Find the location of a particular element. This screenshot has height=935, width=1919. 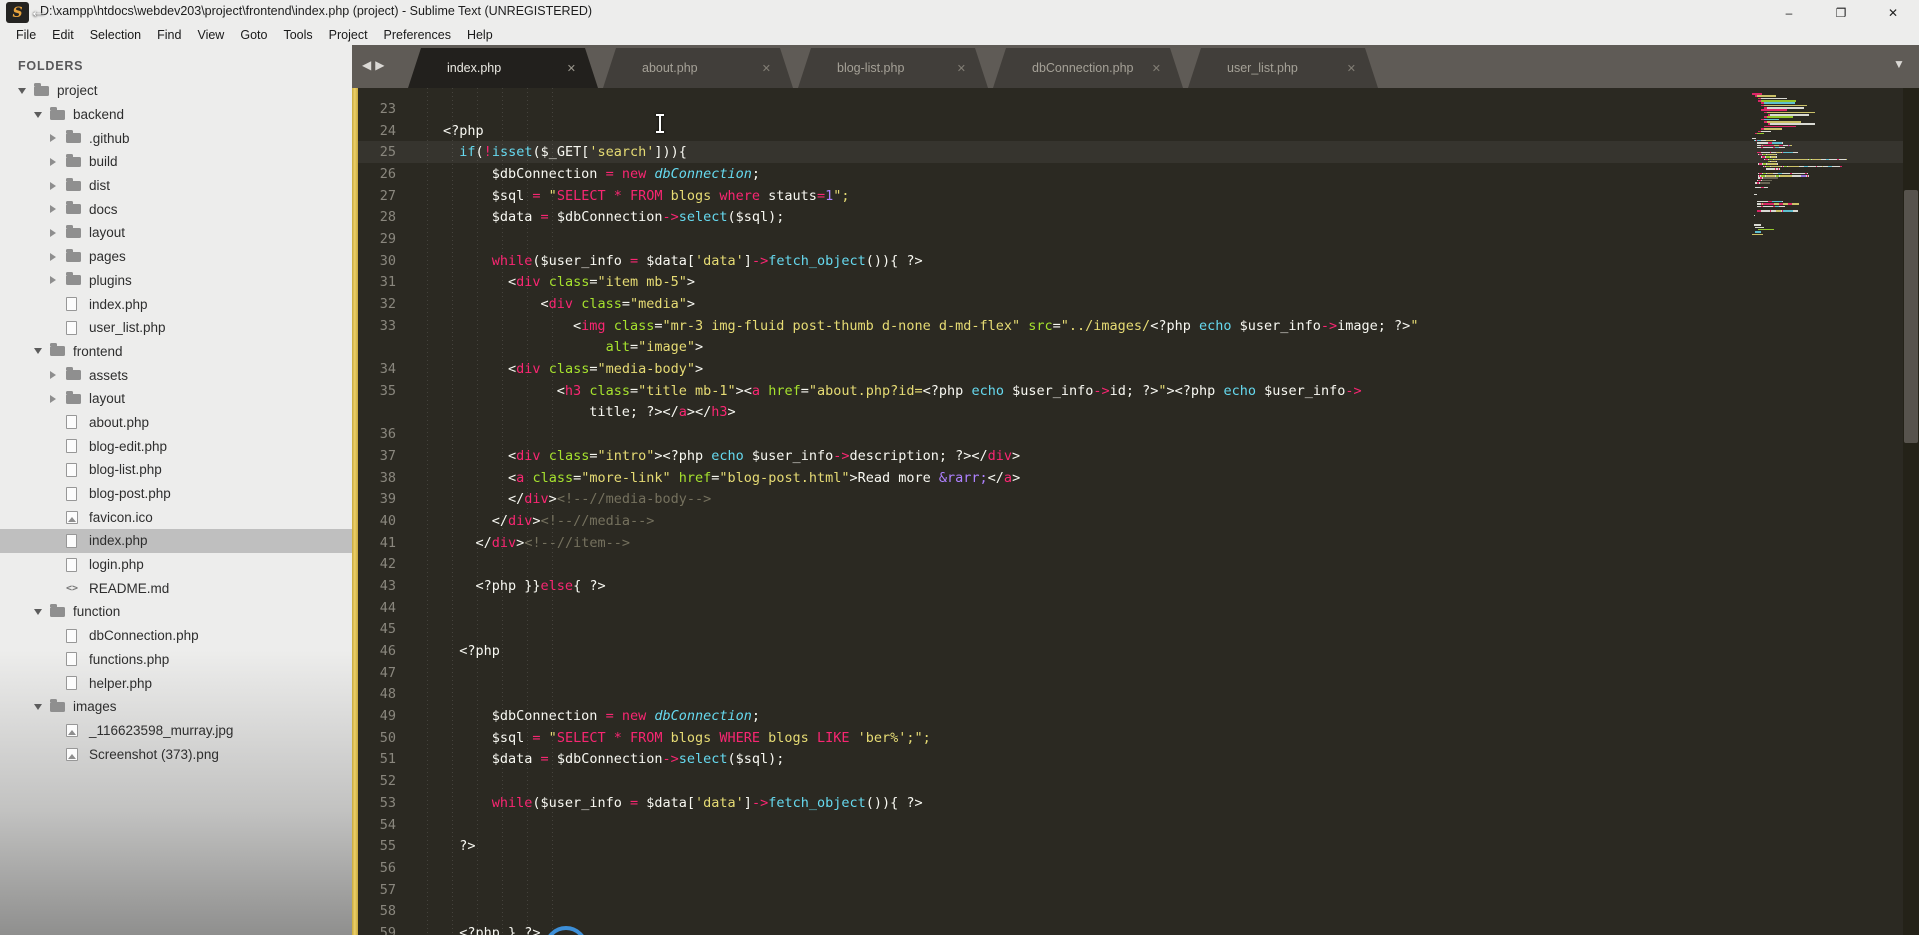

sidebar-folder-project: project is located at coordinates (176, 91).